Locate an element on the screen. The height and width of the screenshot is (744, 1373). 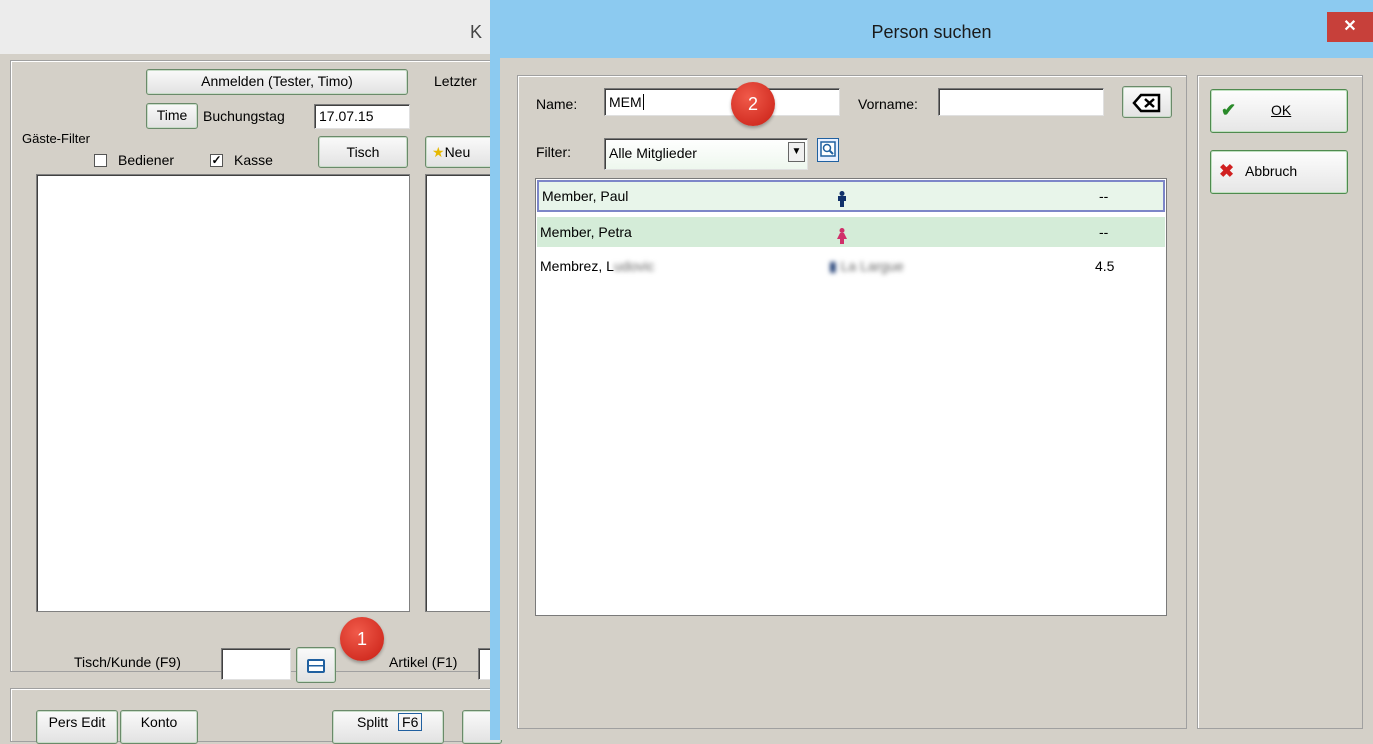
firstname-input is located at coordinates (1021, 102).